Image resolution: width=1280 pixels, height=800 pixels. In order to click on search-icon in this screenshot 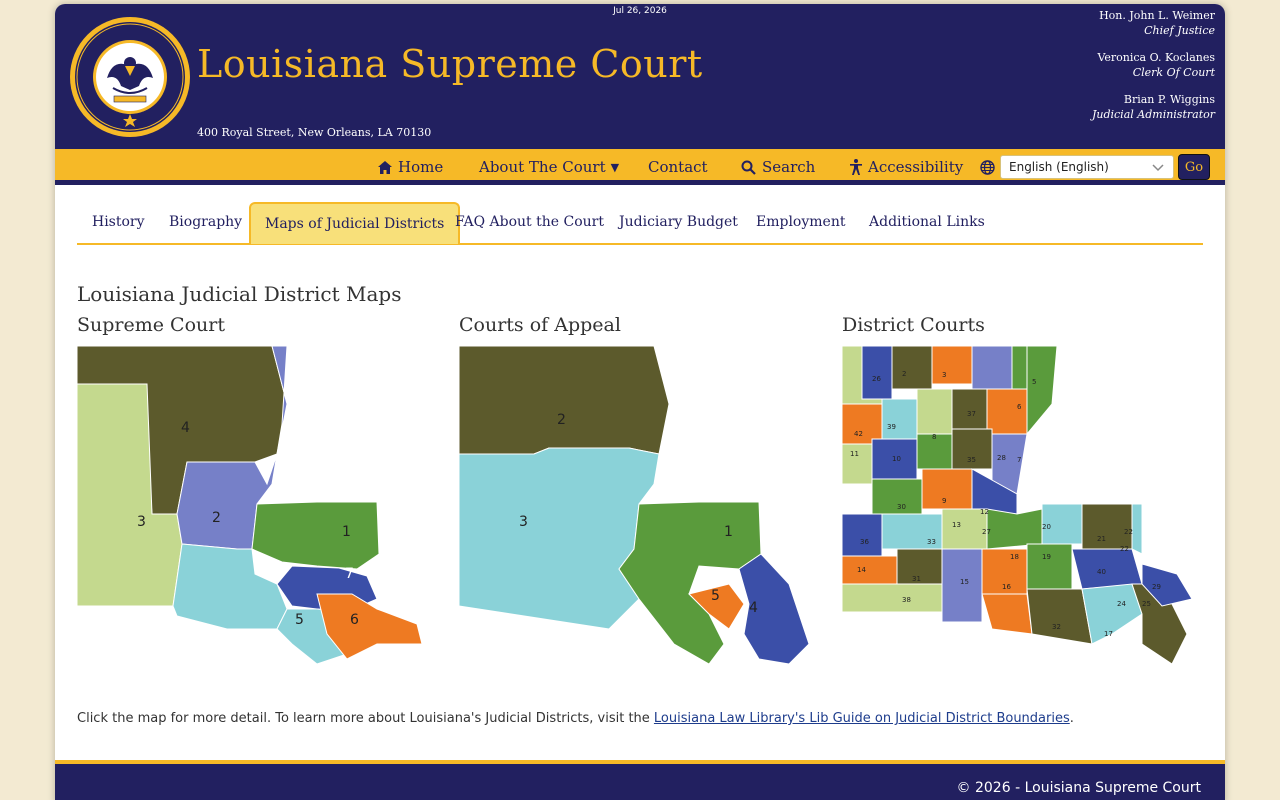, I will do `click(748, 167)`.